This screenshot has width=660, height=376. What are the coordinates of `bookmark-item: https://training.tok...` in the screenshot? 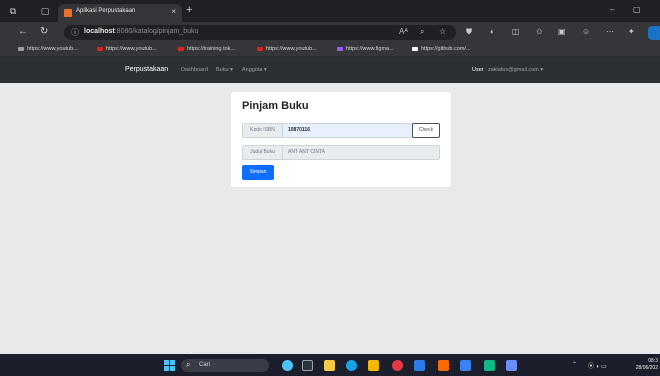 It's located at (206, 49).